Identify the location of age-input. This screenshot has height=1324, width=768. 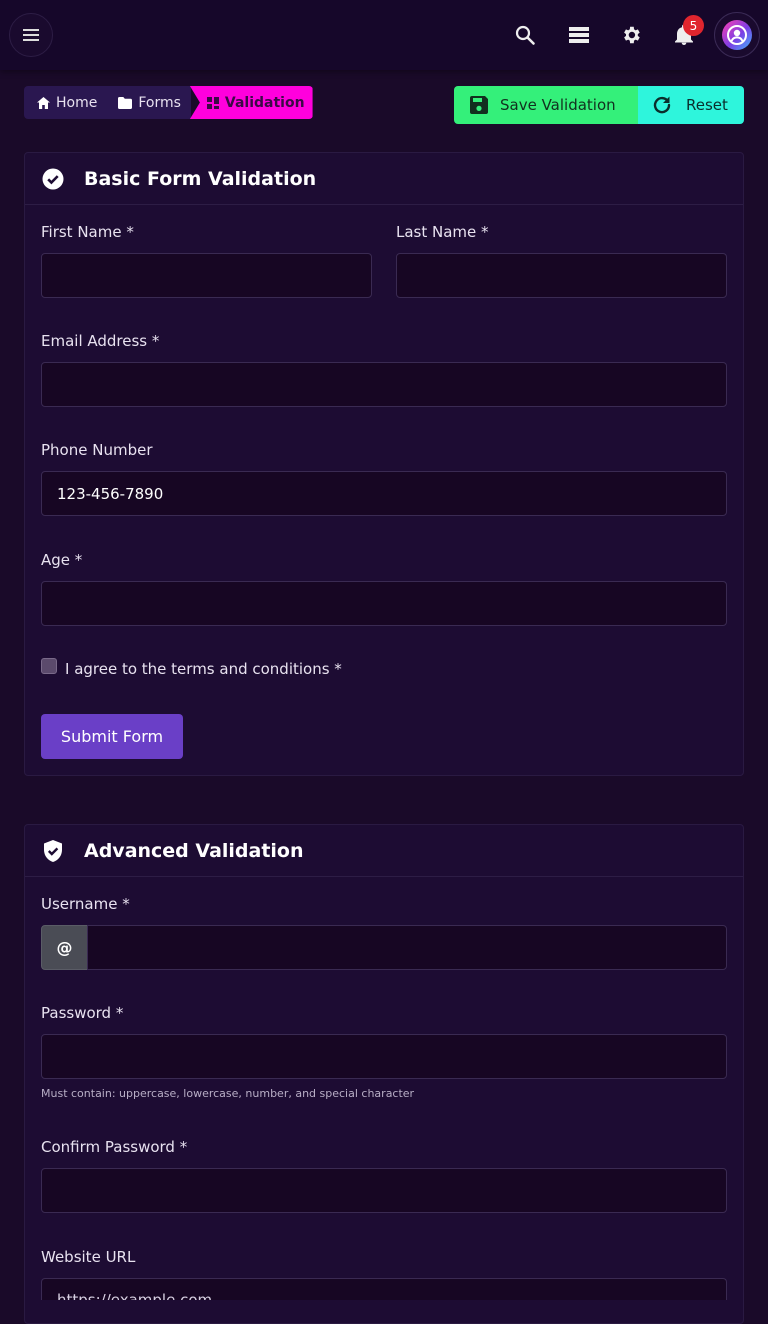
(384, 603).